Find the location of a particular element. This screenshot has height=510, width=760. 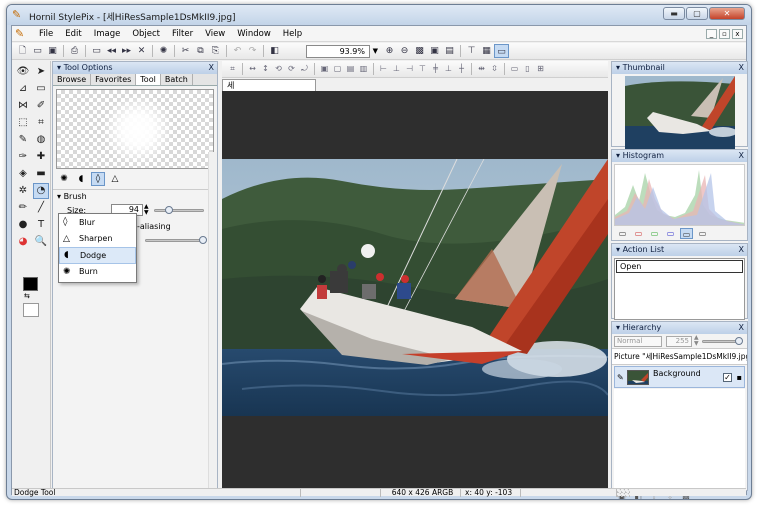

align-left-icon: ⊢ is located at coordinates (383, 69).